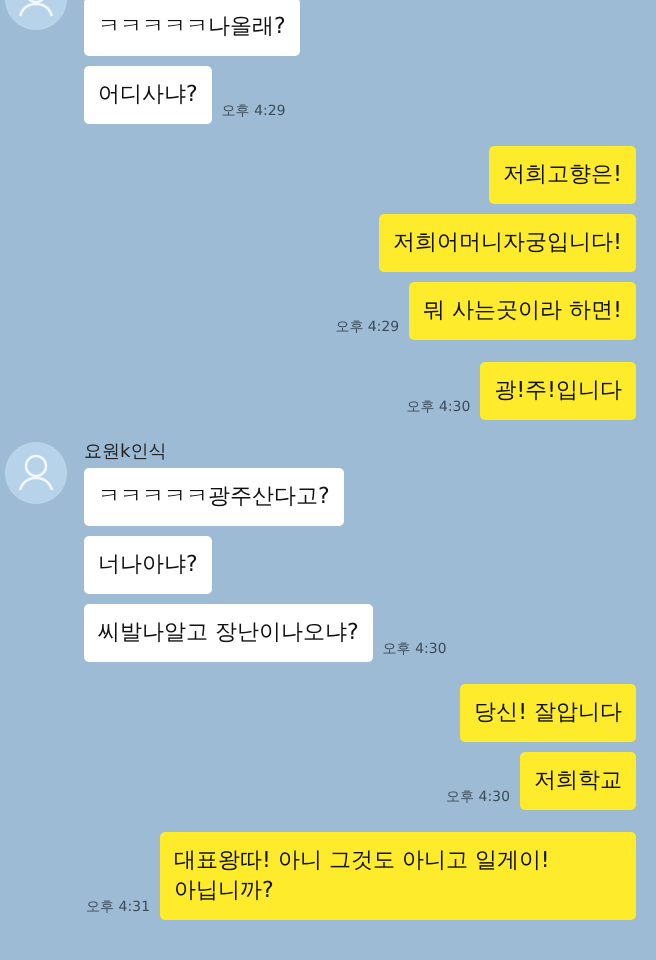  What do you see at coordinates (192, 28) in the screenshot?
I see `message-bubble: ㅋㅋㅋㅋㅋ나올래?` at bounding box center [192, 28].